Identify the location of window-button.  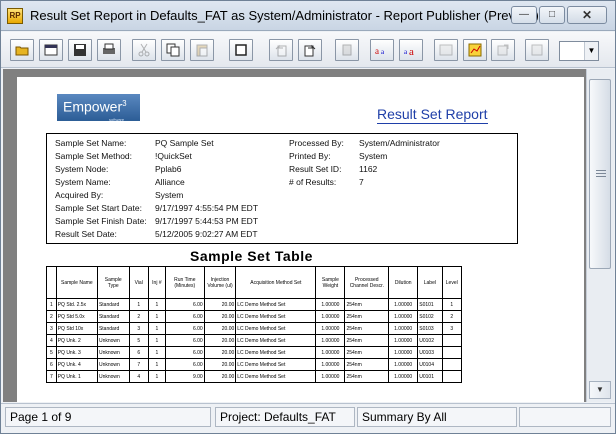
(51, 50).